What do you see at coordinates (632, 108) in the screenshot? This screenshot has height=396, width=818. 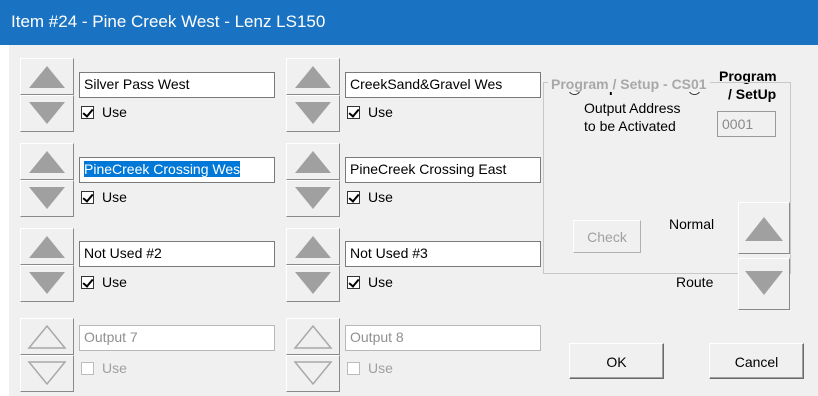 I see `address-label-line1: Output Address` at bounding box center [632, 108].